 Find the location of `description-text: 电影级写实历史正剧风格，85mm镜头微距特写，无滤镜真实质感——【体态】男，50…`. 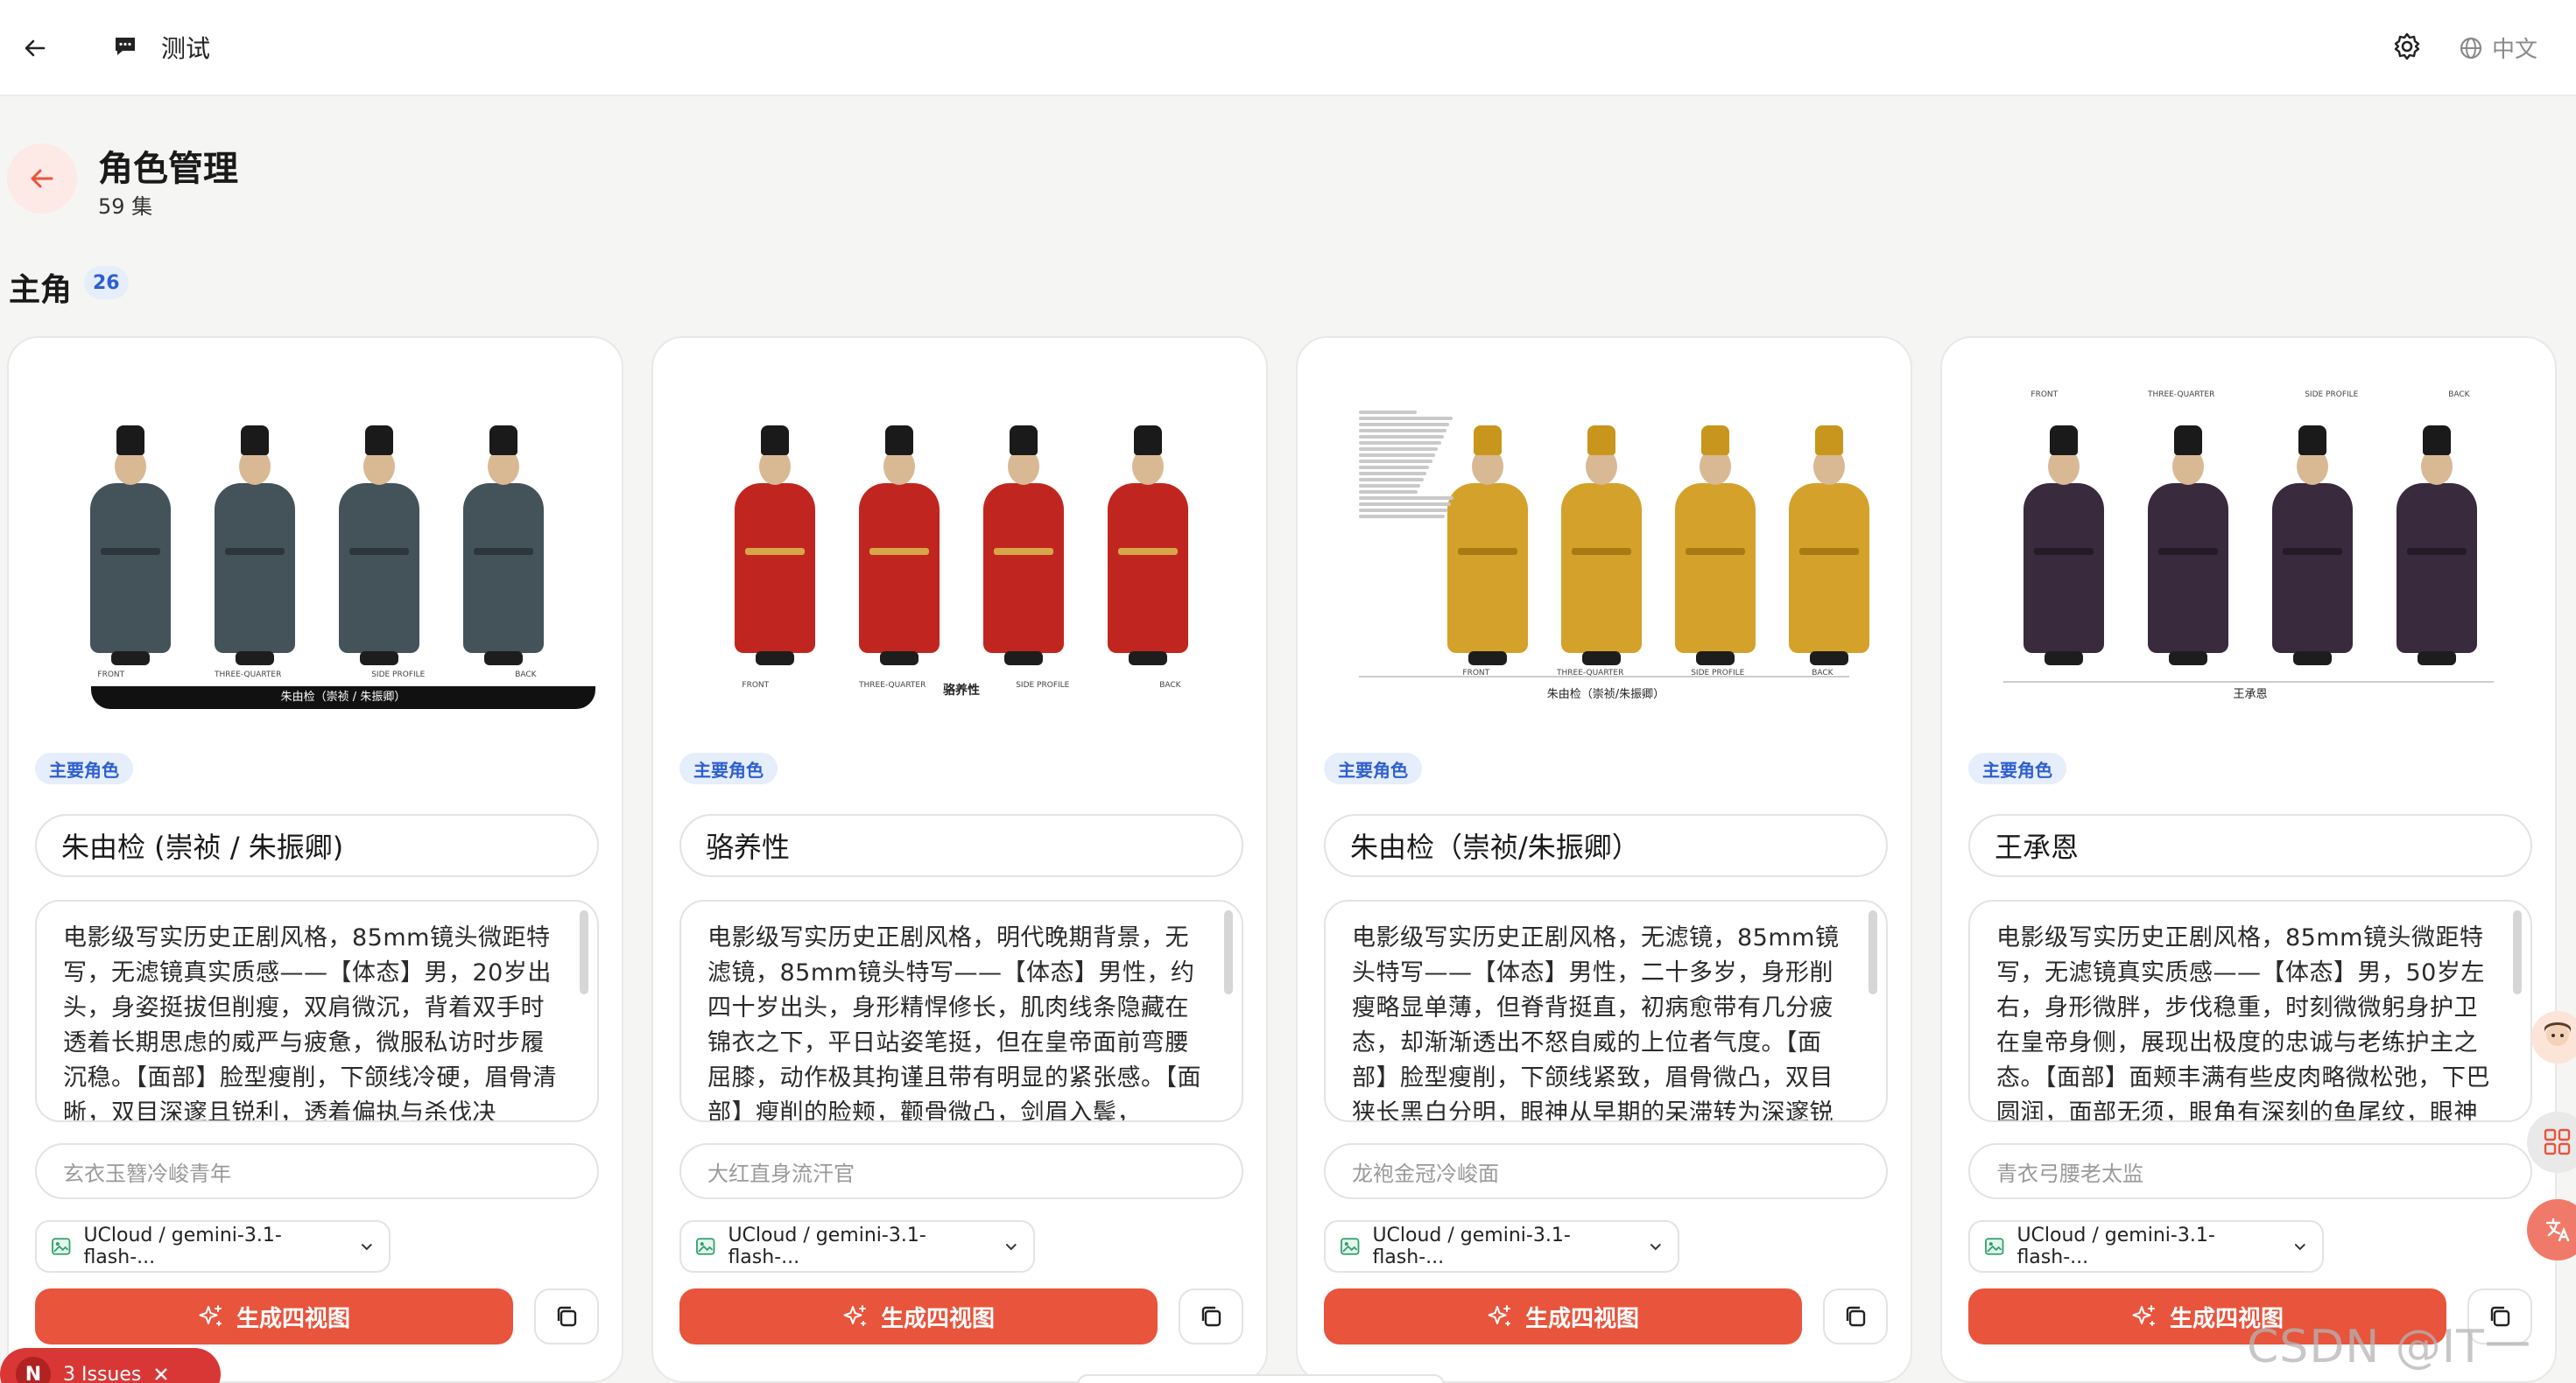

description-text: 电影级写实历史正剧风格，85mm镜头微距特写，无滤镜真实质感——【体态】男，50… is located at coordinates (2243, 1023).